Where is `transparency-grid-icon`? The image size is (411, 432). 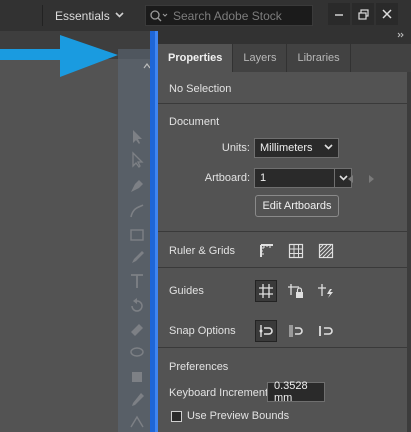 transparency-grid-icon is located at coordinates (326, 251).